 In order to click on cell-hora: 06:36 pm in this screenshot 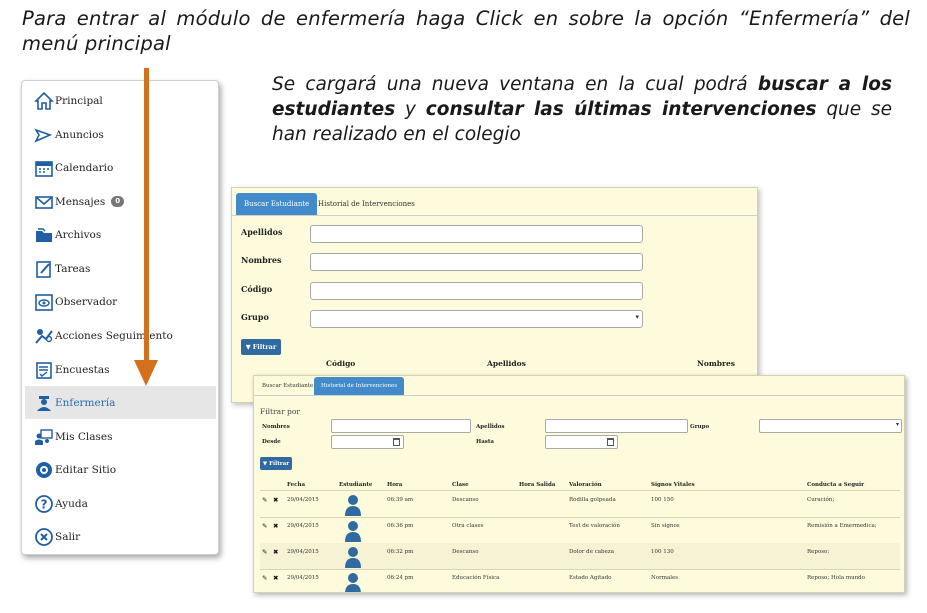, I will do `click(400, 526)`.